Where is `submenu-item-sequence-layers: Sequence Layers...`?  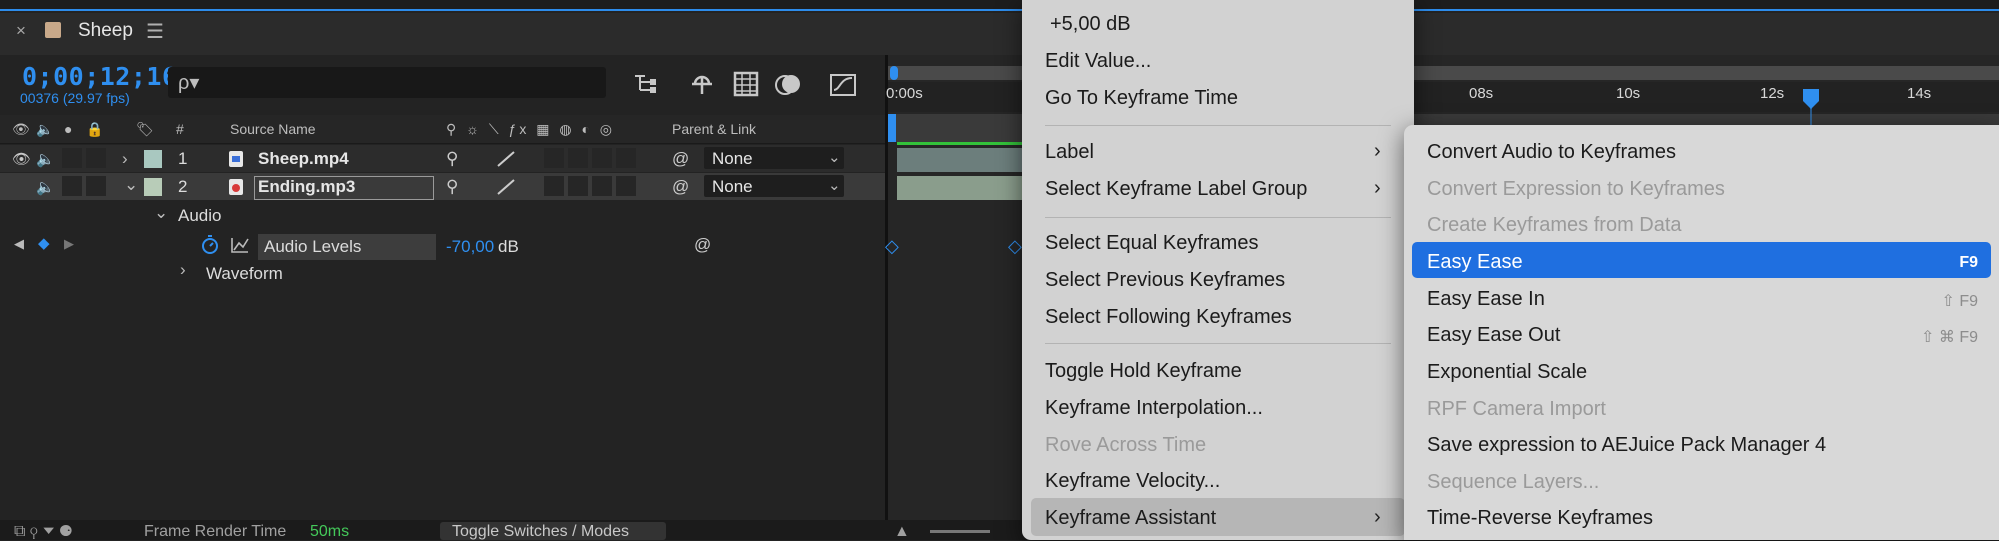 submenu-item-sequence-layers: Sequence Layers... is located at coordinates (1513, 482).